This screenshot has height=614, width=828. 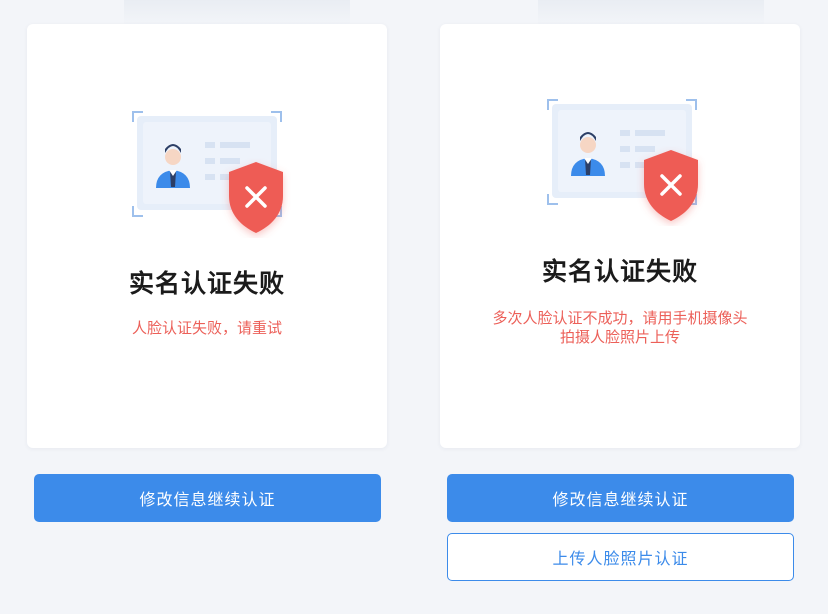 I want to click on error-message-line-2: 拍摄人脸照片上传, so click(x=619, y=337).